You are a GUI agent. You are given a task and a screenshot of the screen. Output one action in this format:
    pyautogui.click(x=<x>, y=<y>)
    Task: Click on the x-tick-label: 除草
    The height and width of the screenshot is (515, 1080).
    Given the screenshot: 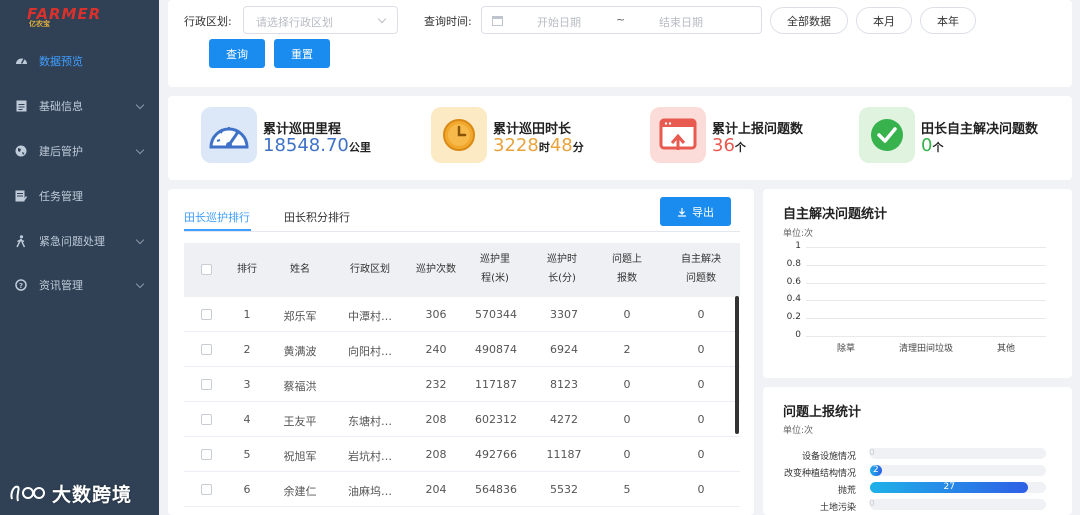 What is the action you would take?
    pyautogui.click(x=845, y=349)
    